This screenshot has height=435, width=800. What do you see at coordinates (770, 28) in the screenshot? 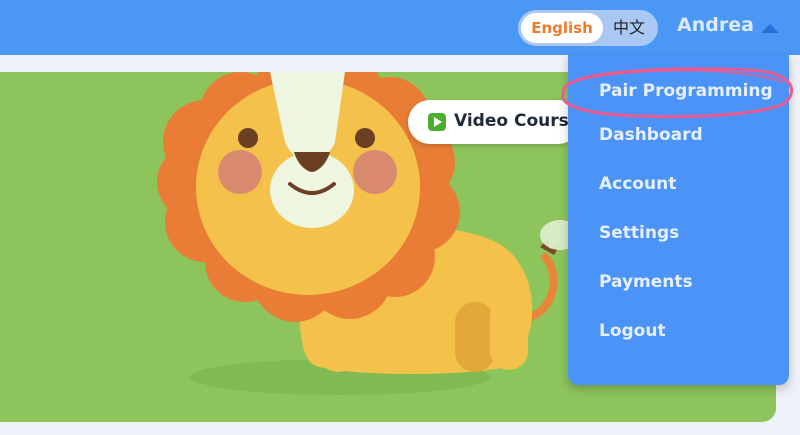
I see `caret-up-icon` at bounding box center [770, 28].